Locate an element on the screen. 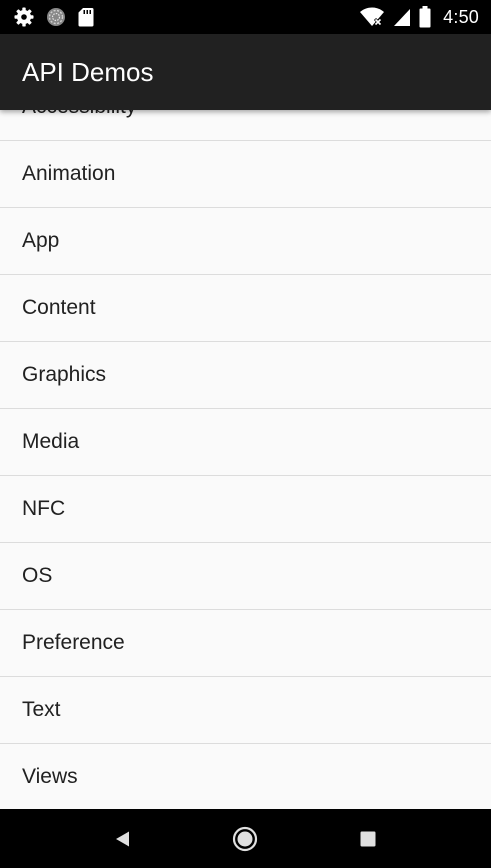 Image resolution: width=491 pixels, height=868 pixels. notification-icons is located at coordinates (54, 17).